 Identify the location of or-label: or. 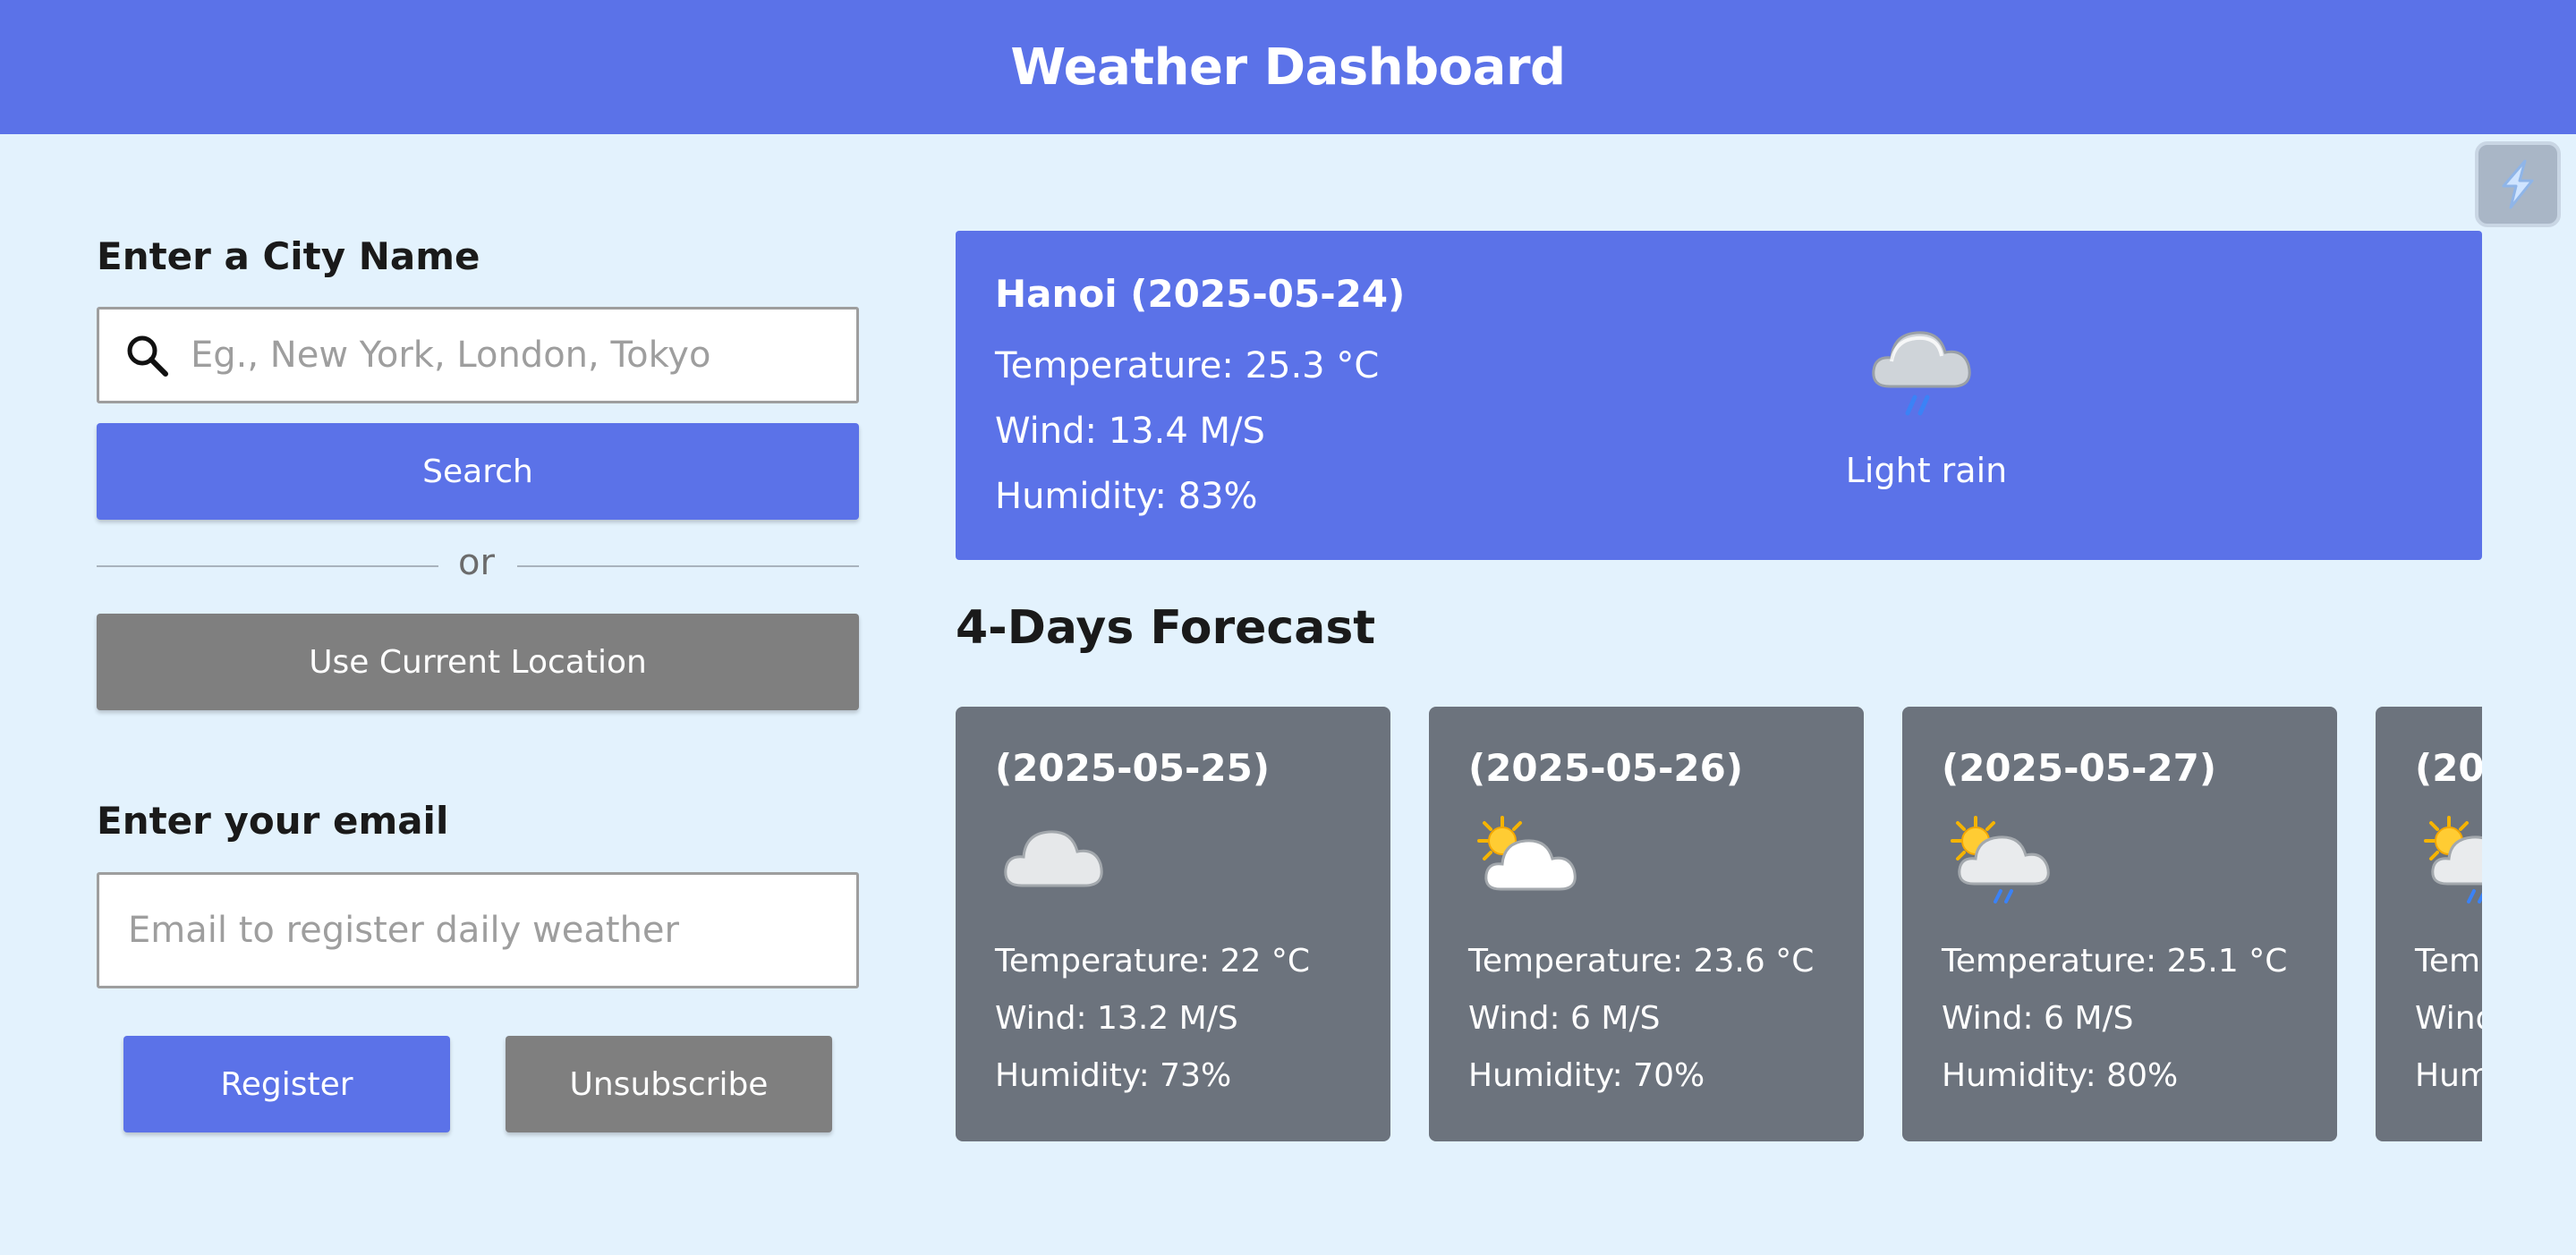
(476, 562).